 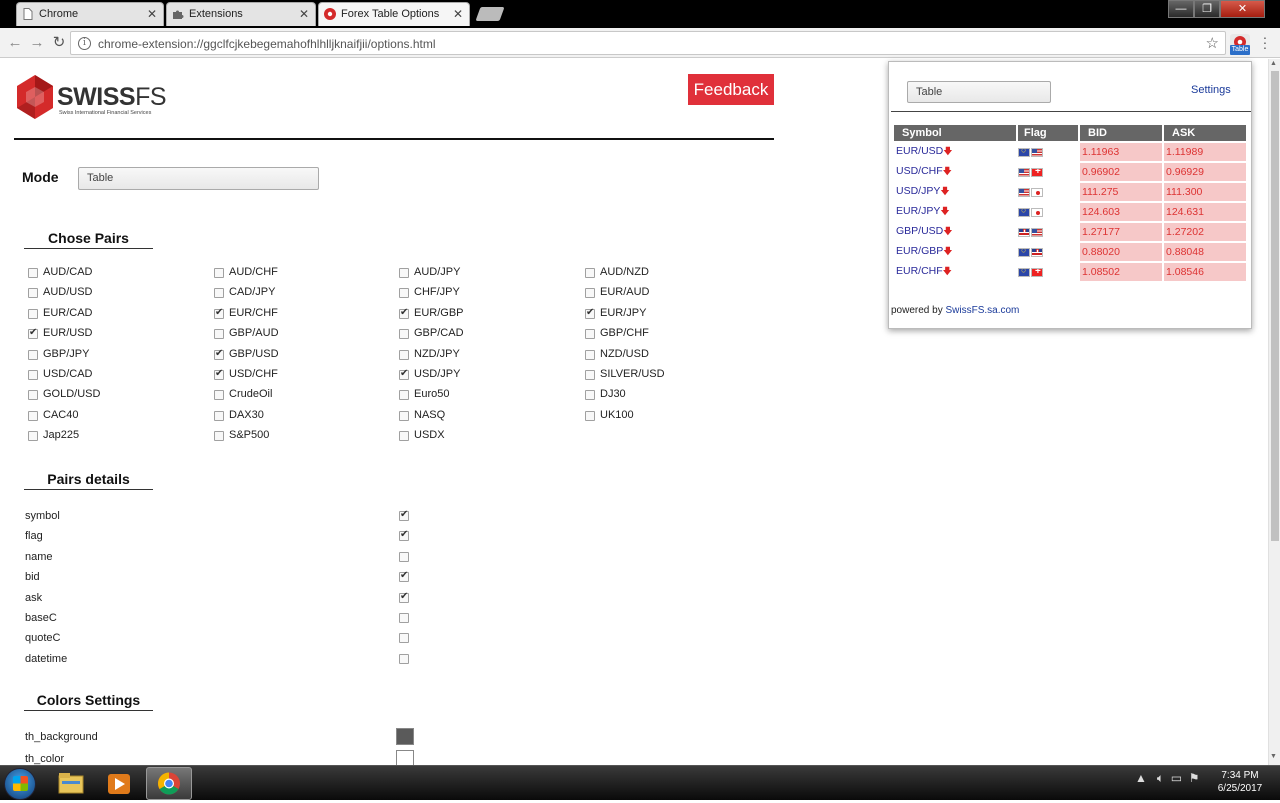 What do you see at coordinates (919, 171) in the screenshot?
I see `symbol-text: USD/CHF` at bounding box center [919, 171].